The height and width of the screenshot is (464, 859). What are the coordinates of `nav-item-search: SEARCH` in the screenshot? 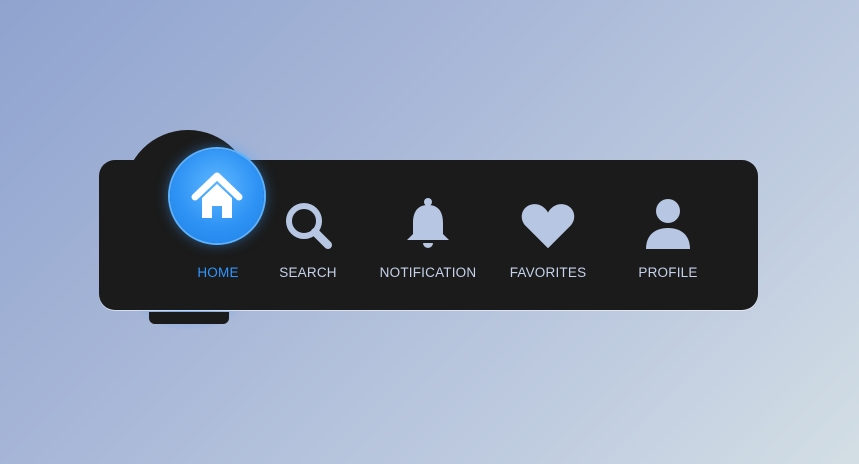 It's located at (308, 235).